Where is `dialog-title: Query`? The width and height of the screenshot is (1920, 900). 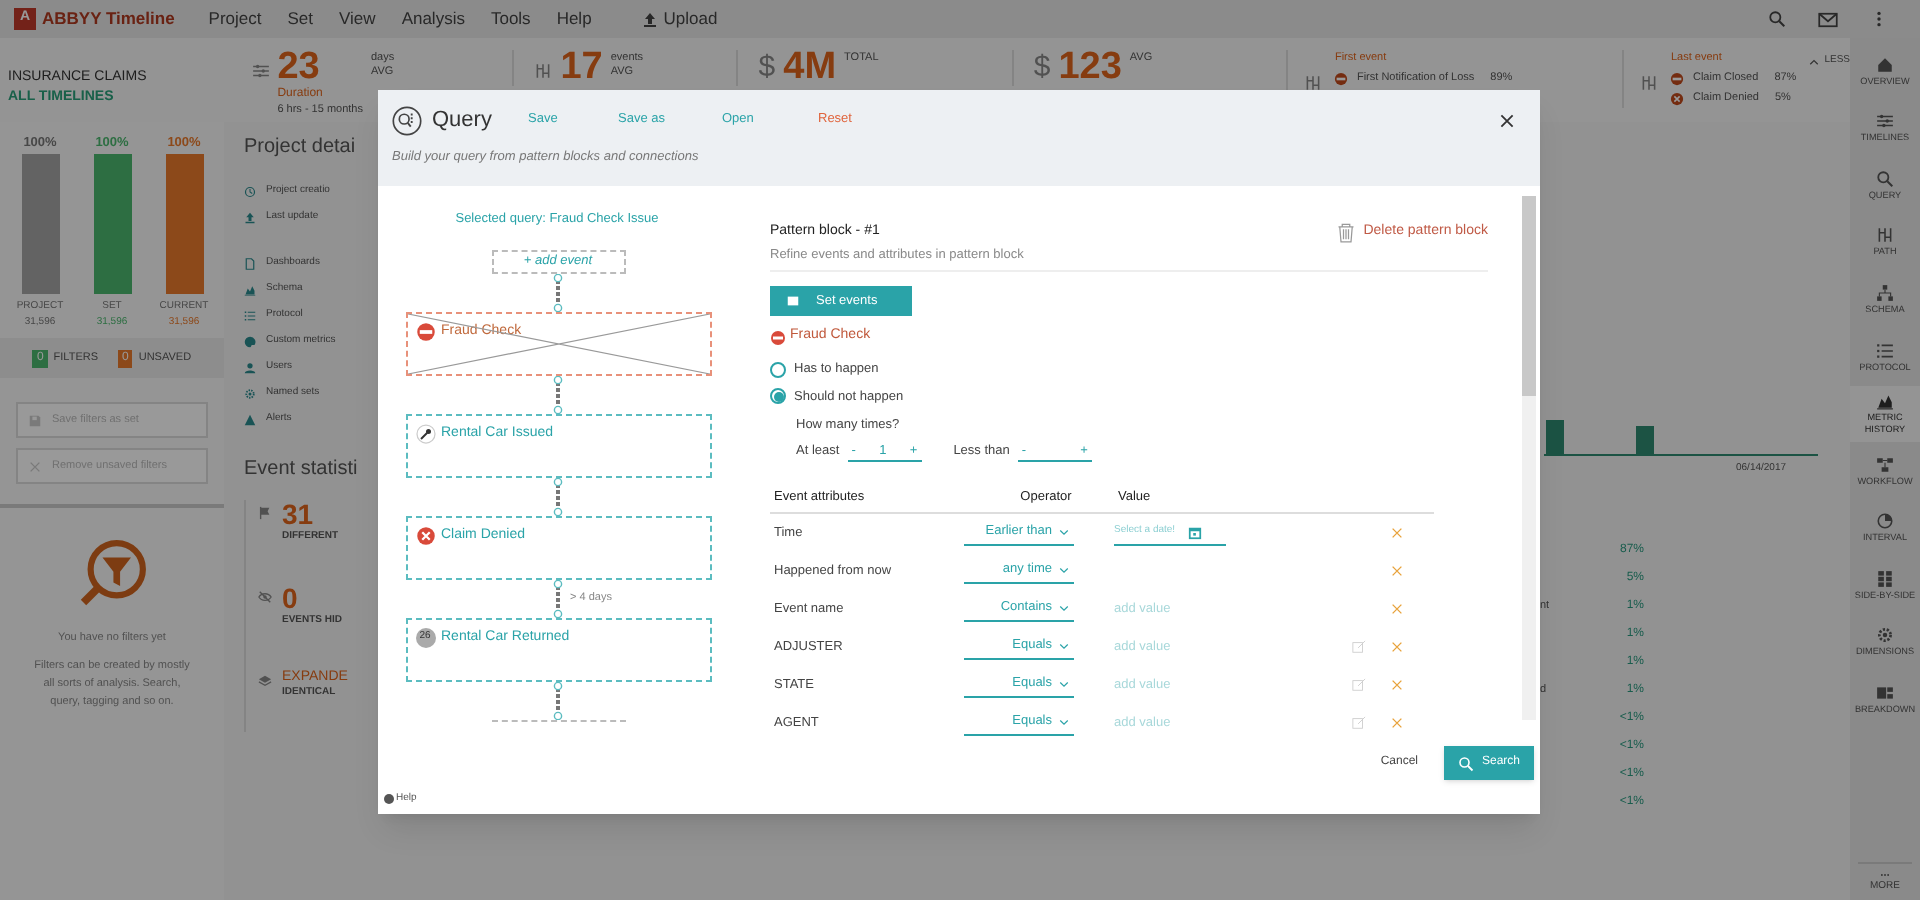
dialog-title: Query is located at coordinates (463, 120).